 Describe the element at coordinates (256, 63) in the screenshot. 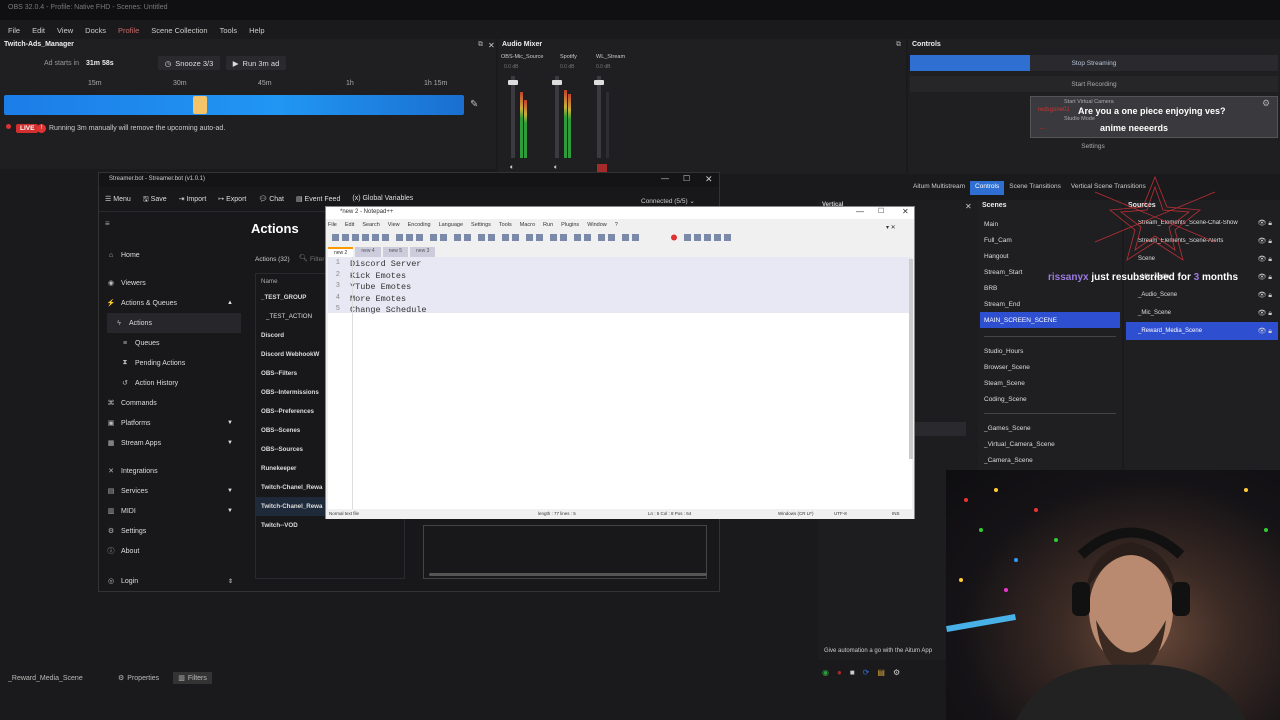

I see `run-ad-button: ▶ Run 3m ad` at that location.